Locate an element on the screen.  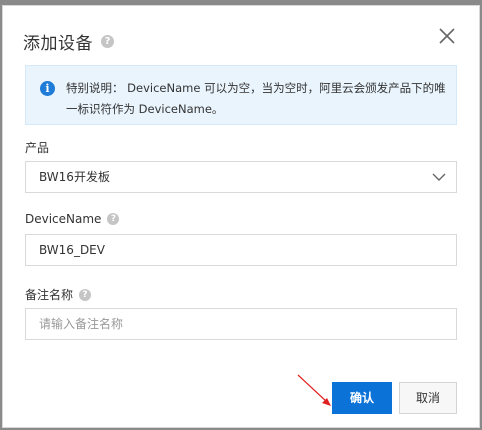
remark-input-placeholder: 请输入备注名称 is located at coordinates (81, 324).